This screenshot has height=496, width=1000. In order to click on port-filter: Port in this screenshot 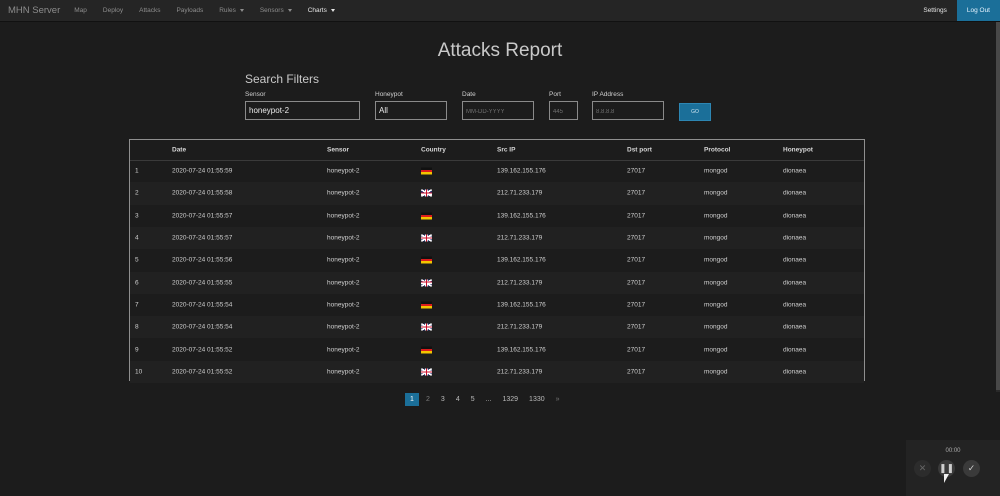, I will do `click(563, 105)`.